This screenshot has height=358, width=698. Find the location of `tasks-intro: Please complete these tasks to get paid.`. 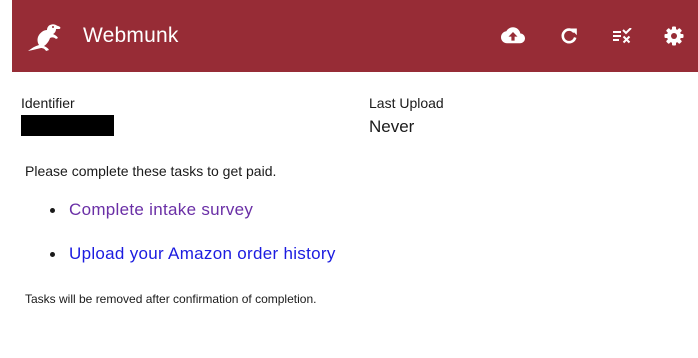

tasks-intro: Please complete these tasks to get paid. is located at coordinates (151, 171).